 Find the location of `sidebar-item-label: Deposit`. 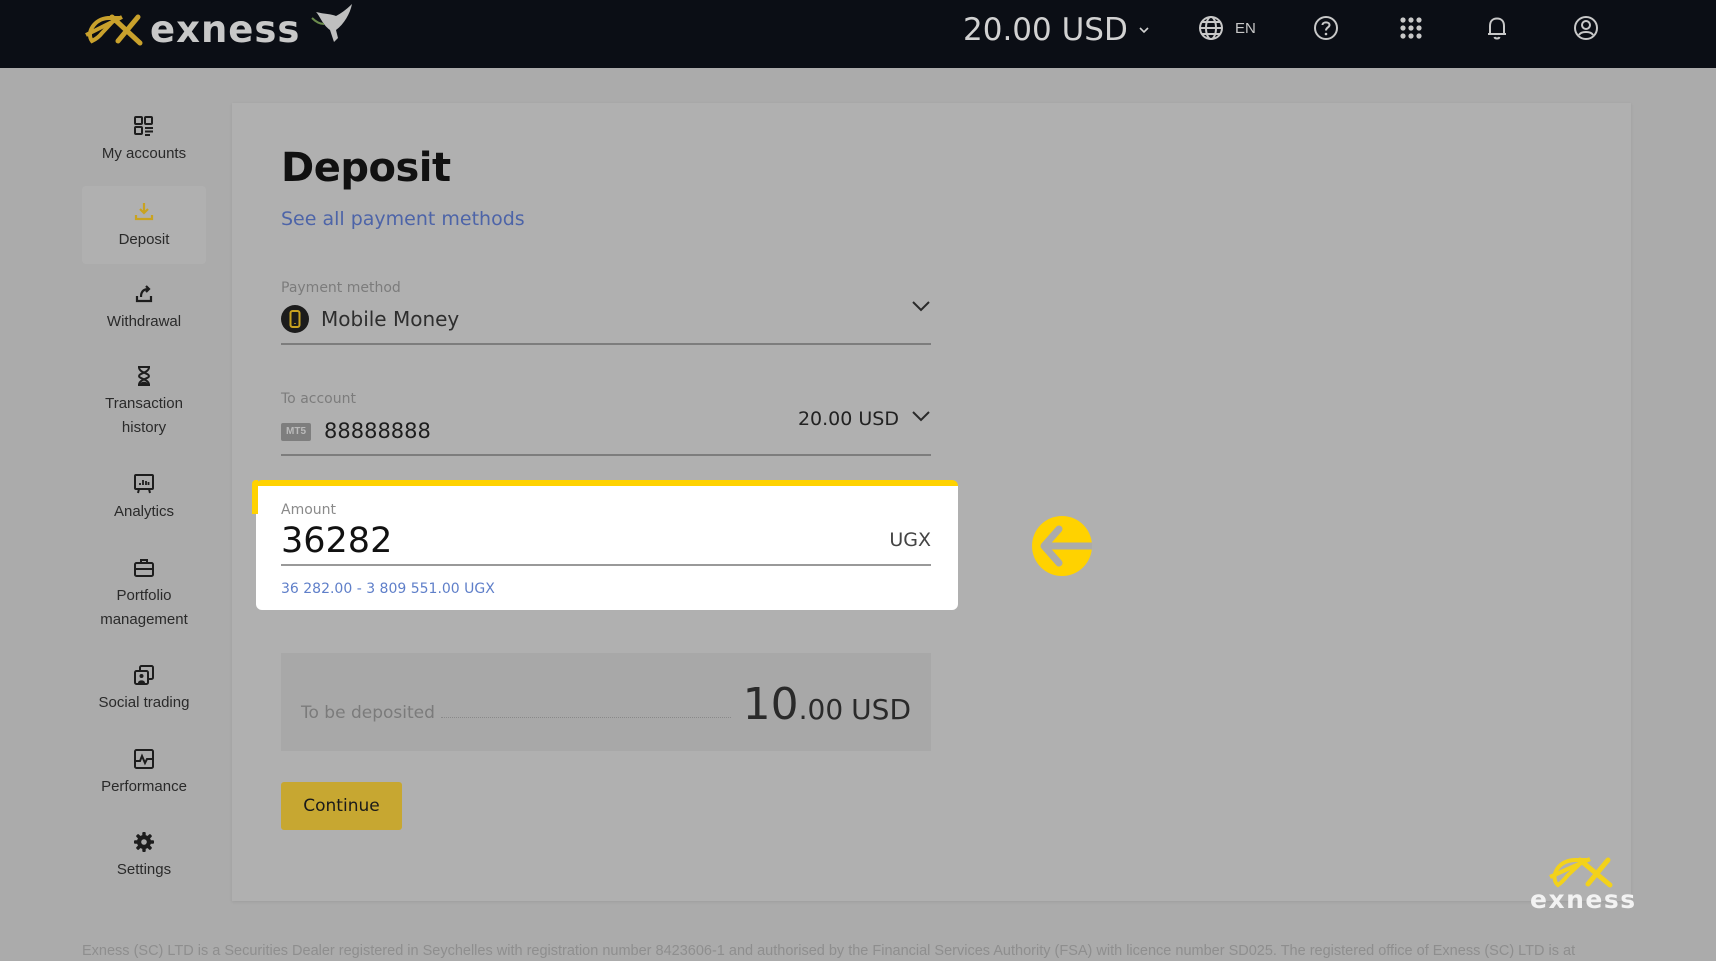

sidebar-item-label: Deposit is located at coordinates (144, 239).